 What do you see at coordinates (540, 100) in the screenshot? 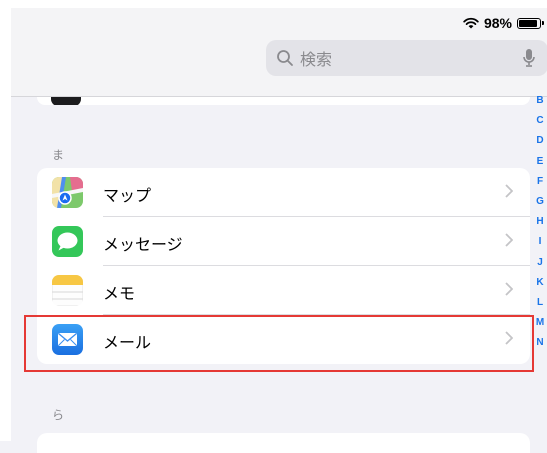
I see `section-index-letter: B` at bounding box center [540, 100].